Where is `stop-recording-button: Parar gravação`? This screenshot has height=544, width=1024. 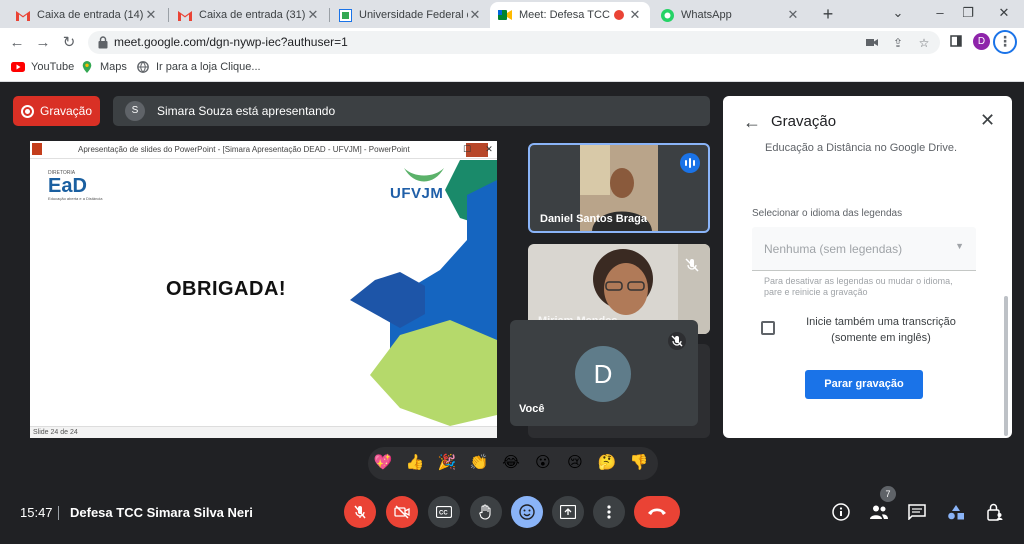 stop-recording-button: Parar gravação is located at coordinates (864, 384).